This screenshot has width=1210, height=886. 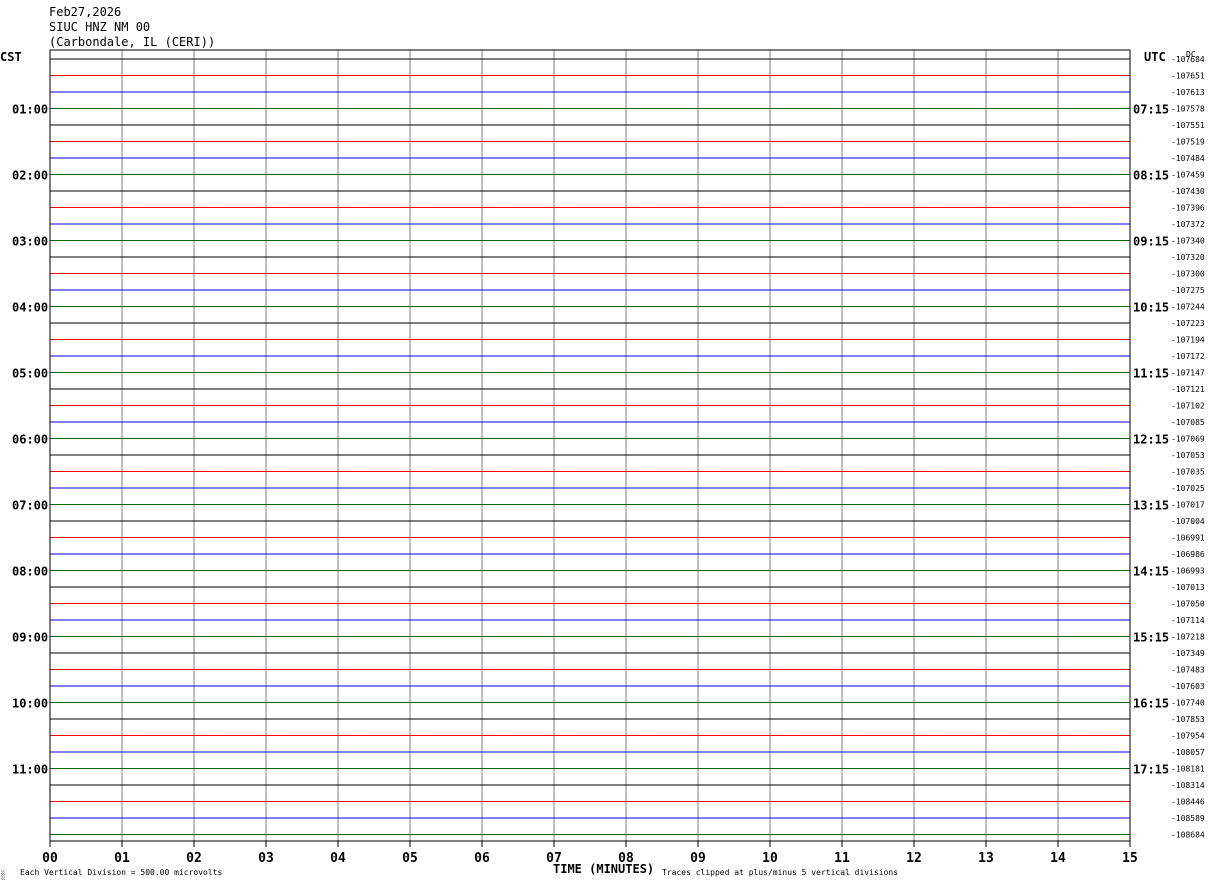 I want to click on dc-offset-label: -106993, so click(x=1188, y=571).